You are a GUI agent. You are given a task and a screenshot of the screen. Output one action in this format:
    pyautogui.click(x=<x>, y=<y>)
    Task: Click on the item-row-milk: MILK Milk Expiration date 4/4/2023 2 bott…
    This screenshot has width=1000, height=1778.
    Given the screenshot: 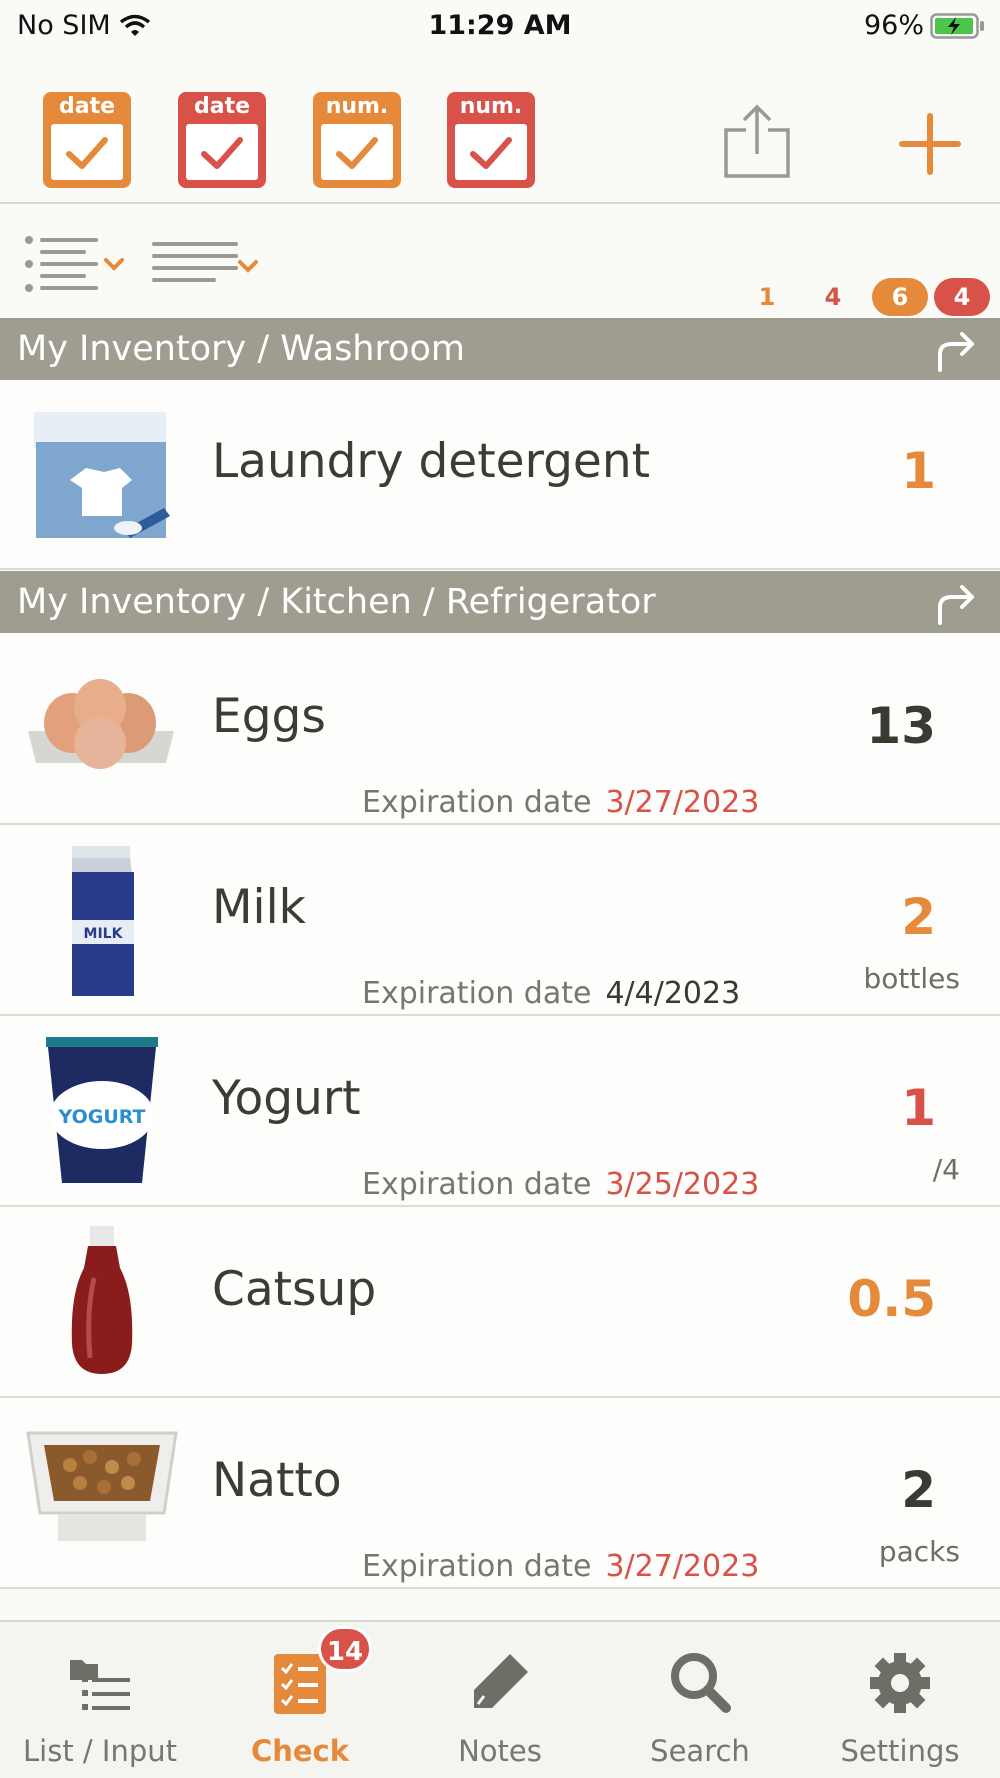 What is the action you would take?
    pyautogui.click(x=500, y=921)
    